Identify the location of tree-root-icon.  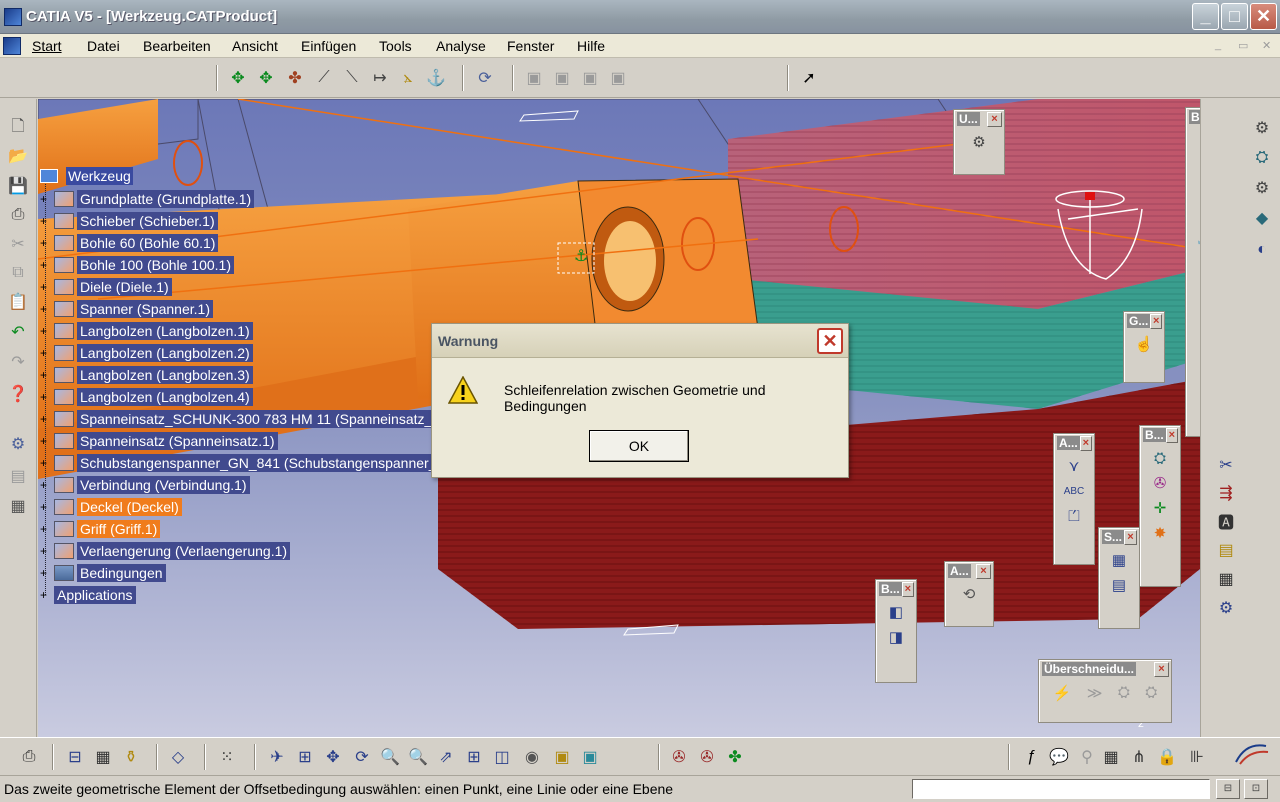
(49, 176).